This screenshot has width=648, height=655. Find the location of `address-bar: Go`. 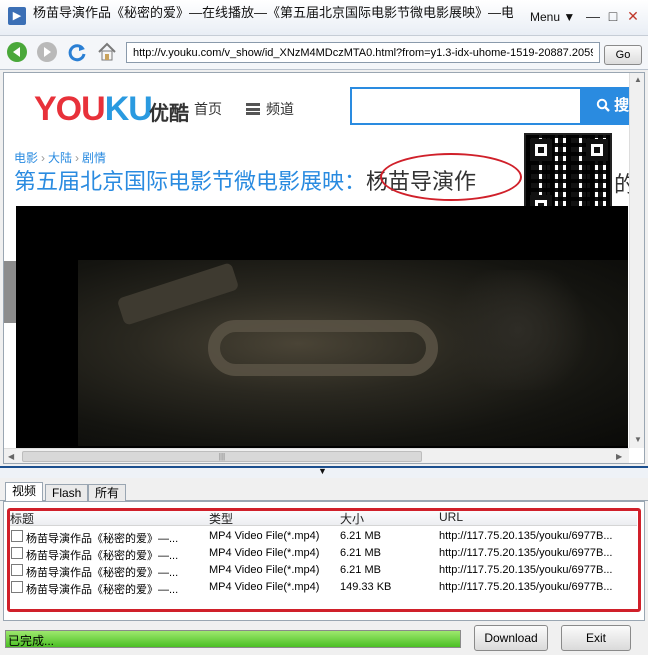

address-bar: Go is located at coordinates (324, 53).